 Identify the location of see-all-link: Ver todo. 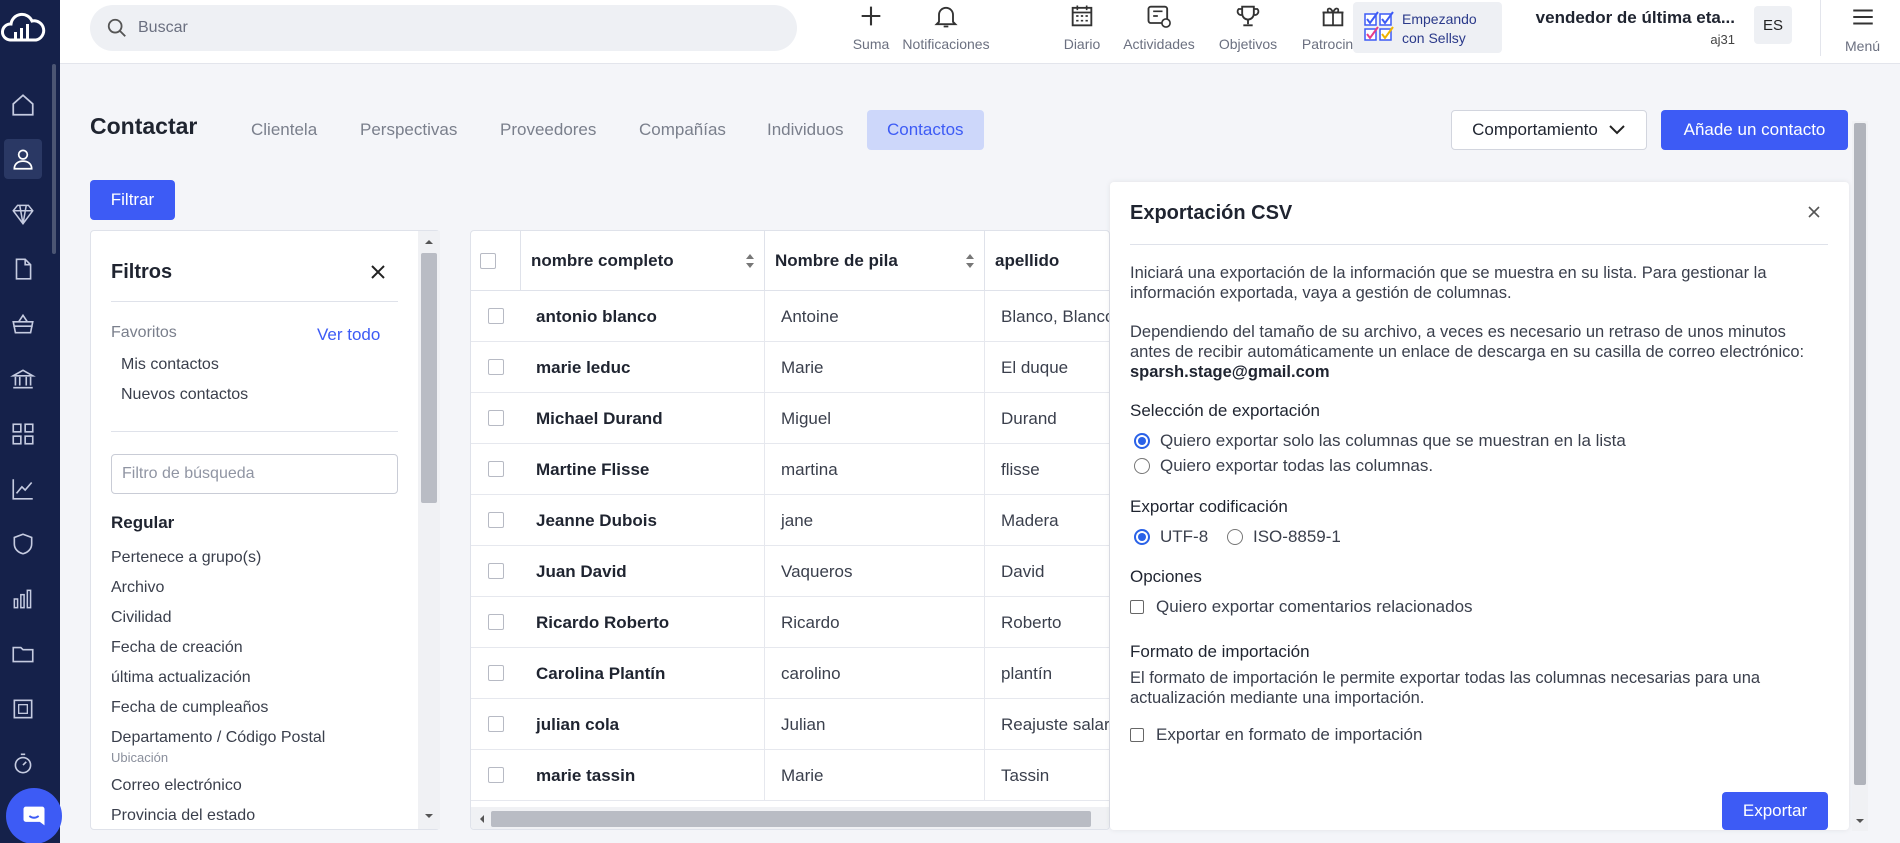
(348, 335).